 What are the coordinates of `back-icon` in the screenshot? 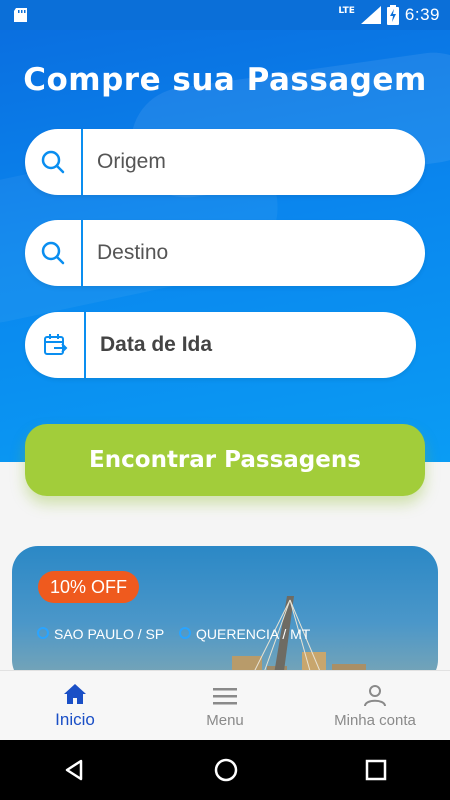 It's located at (75, 770).